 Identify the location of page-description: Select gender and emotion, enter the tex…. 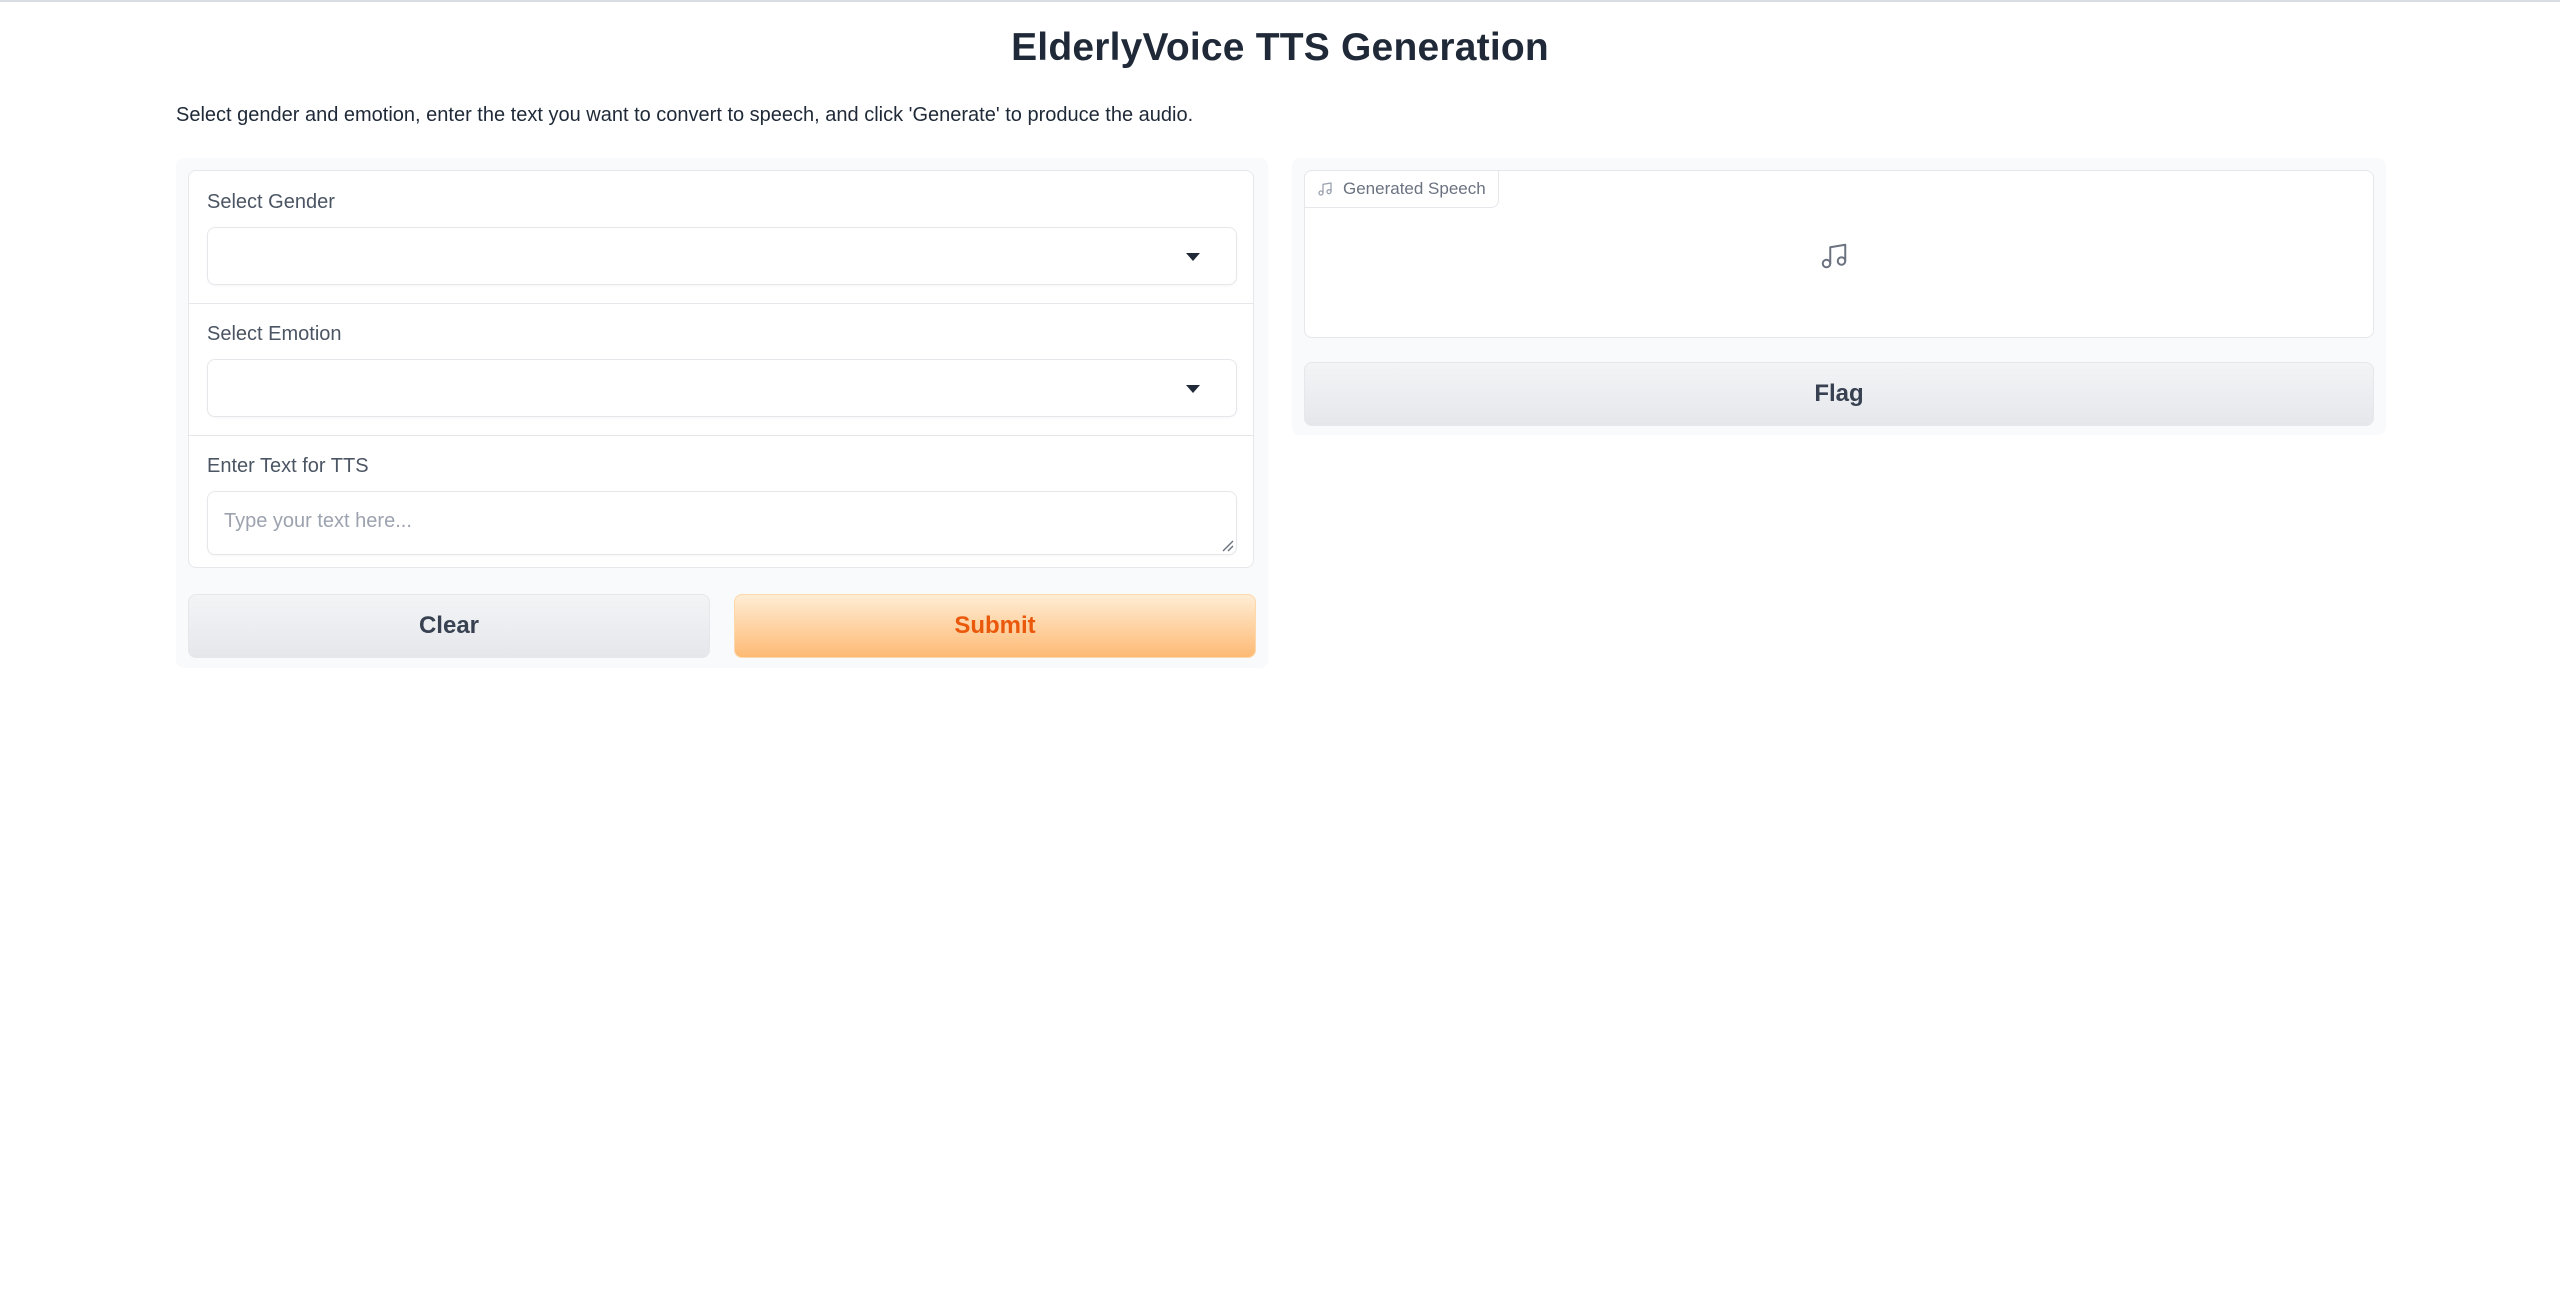
(685, 115).